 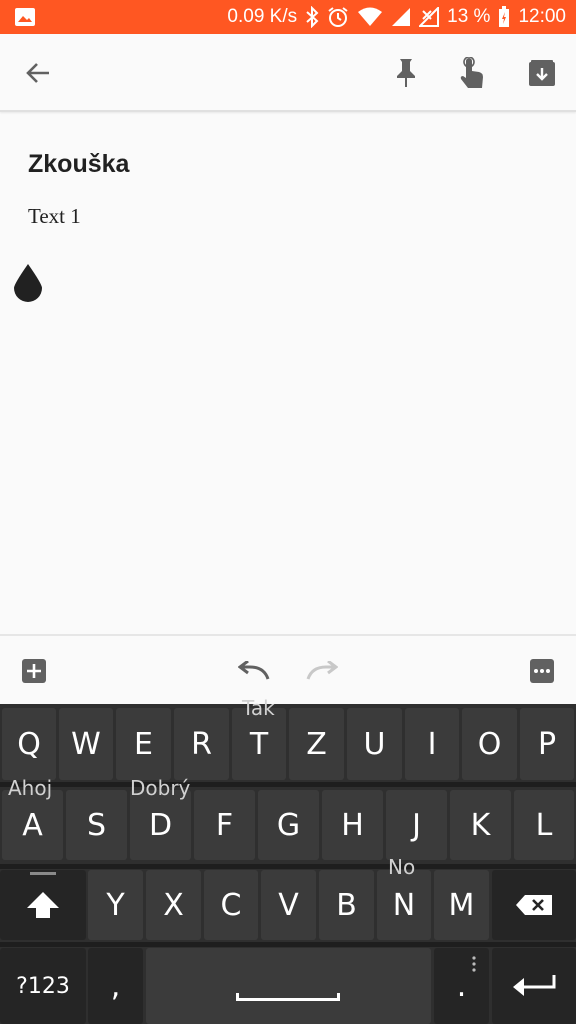 What do you see at coordinates (504, 17) in the screenshot?
I see `battery-charging-icon` at bounding box center [504, 17].